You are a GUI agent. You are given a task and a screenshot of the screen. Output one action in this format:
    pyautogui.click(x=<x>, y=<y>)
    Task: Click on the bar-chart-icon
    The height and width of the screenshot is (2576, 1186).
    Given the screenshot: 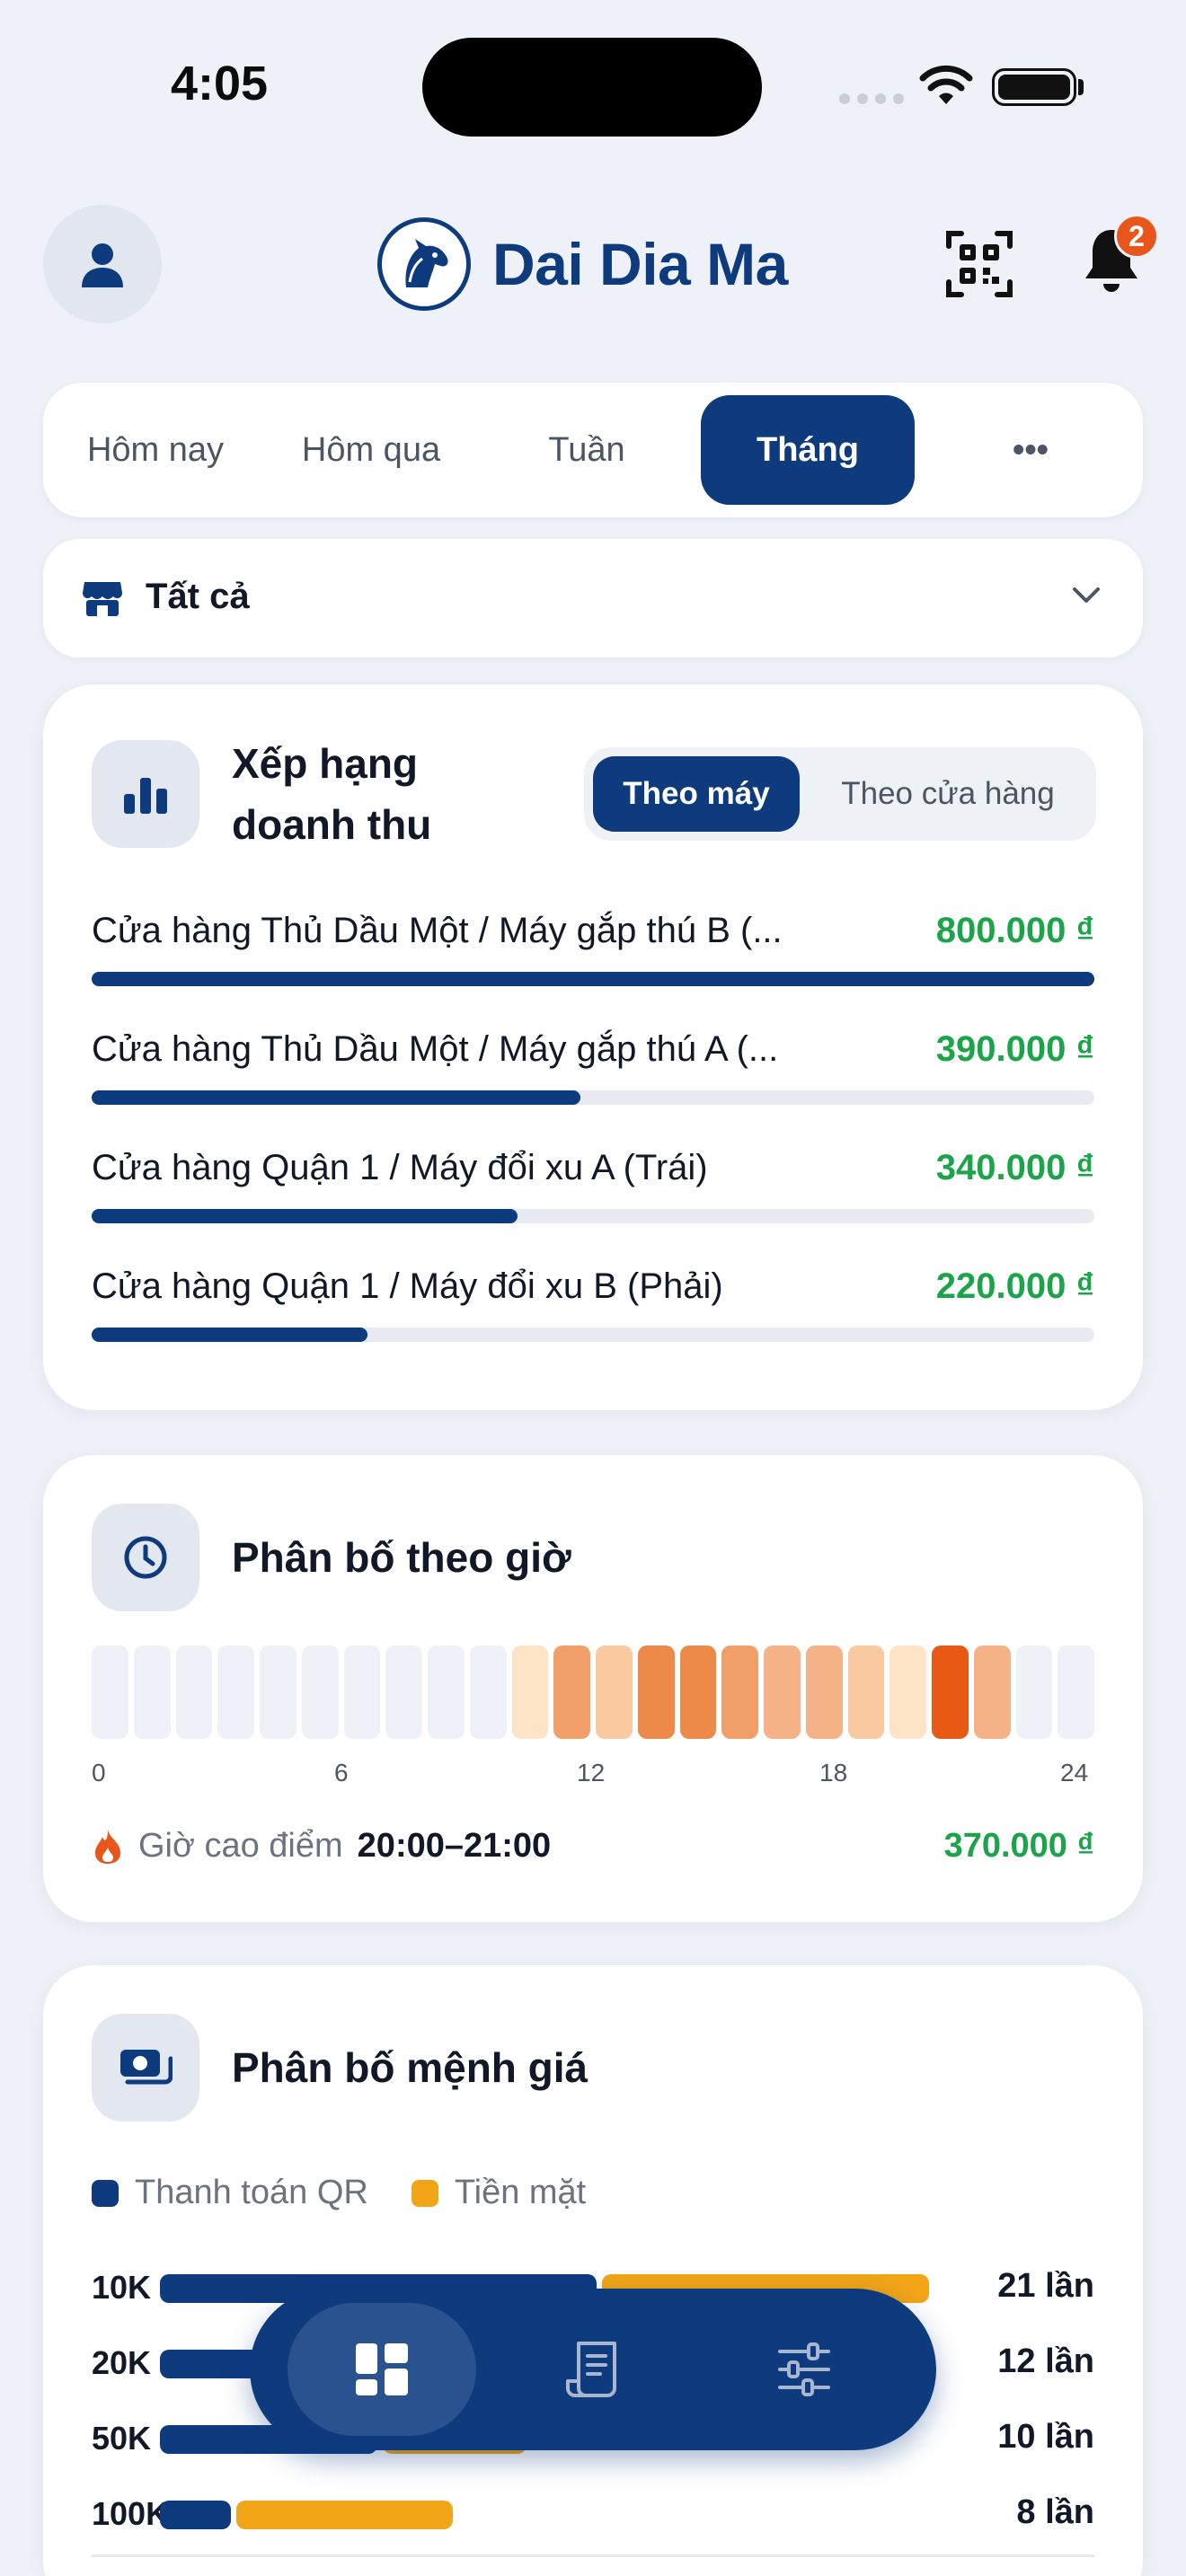 What is the action you would take?
    pyautogui.click(x=145, y=794)
    